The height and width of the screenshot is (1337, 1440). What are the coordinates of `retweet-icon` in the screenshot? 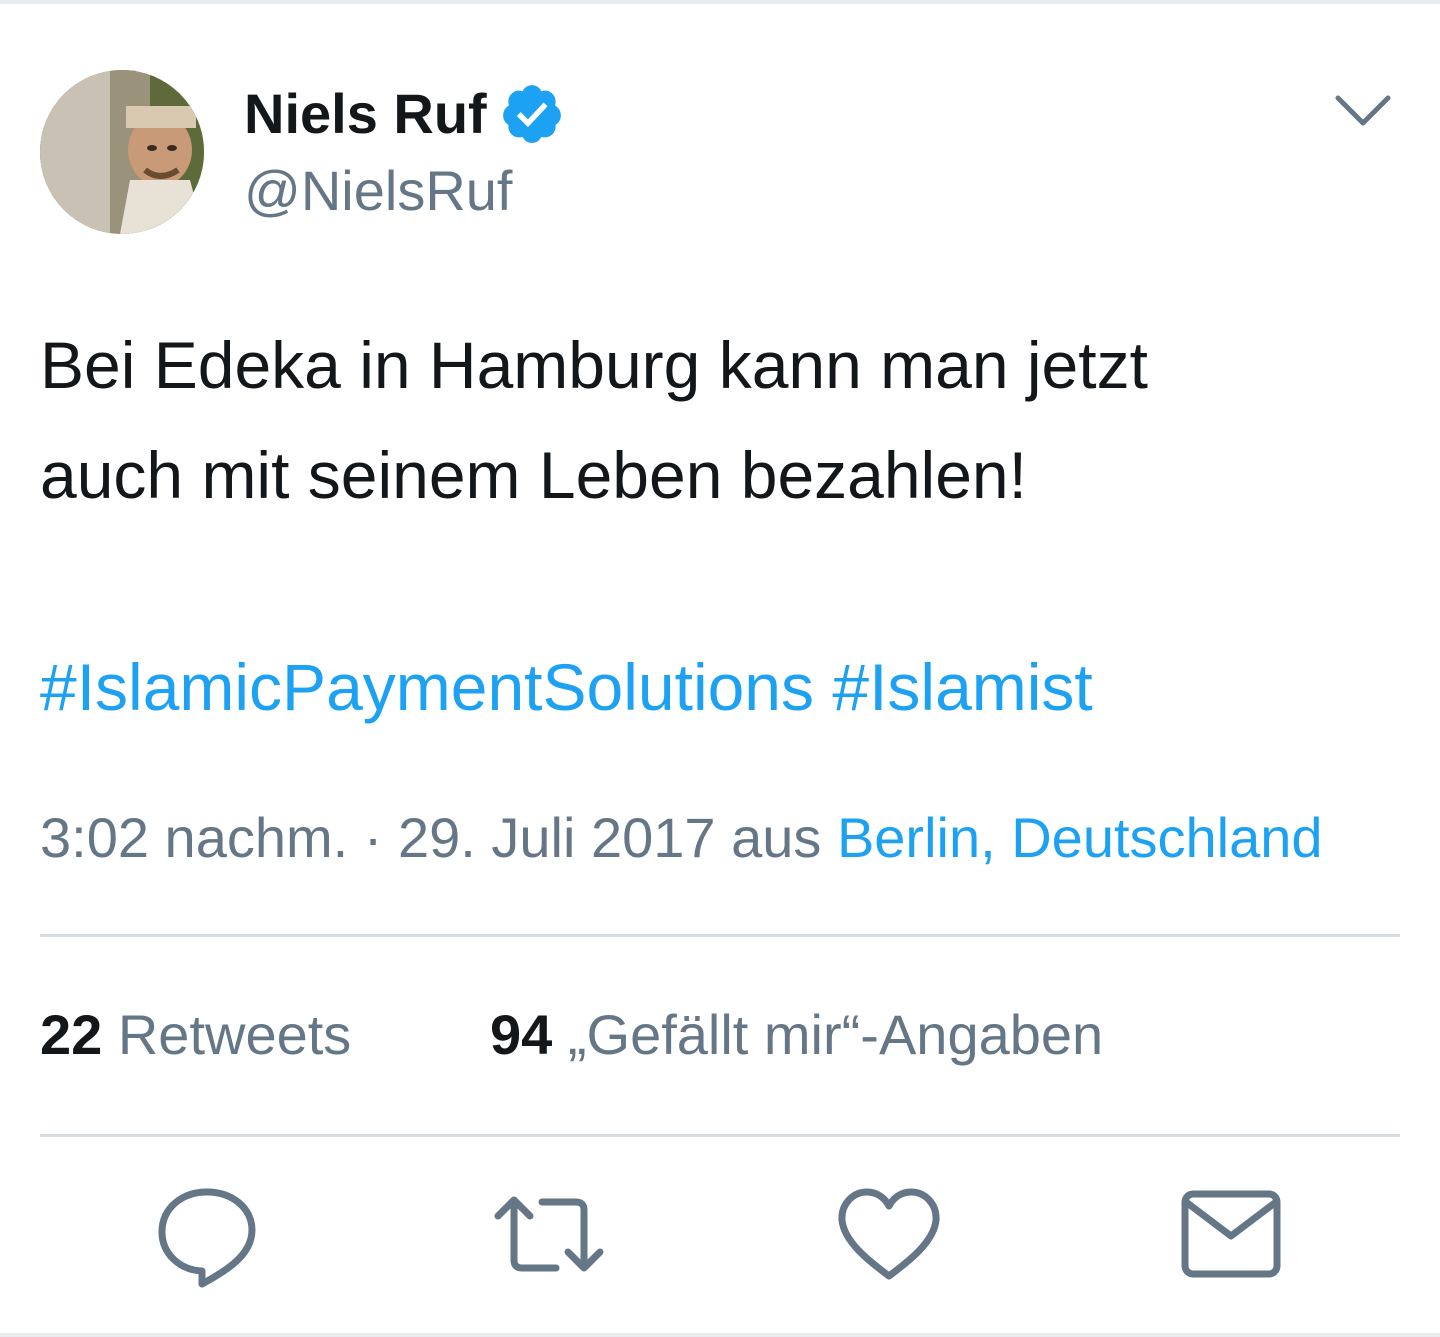 It's located at (549, 1234).